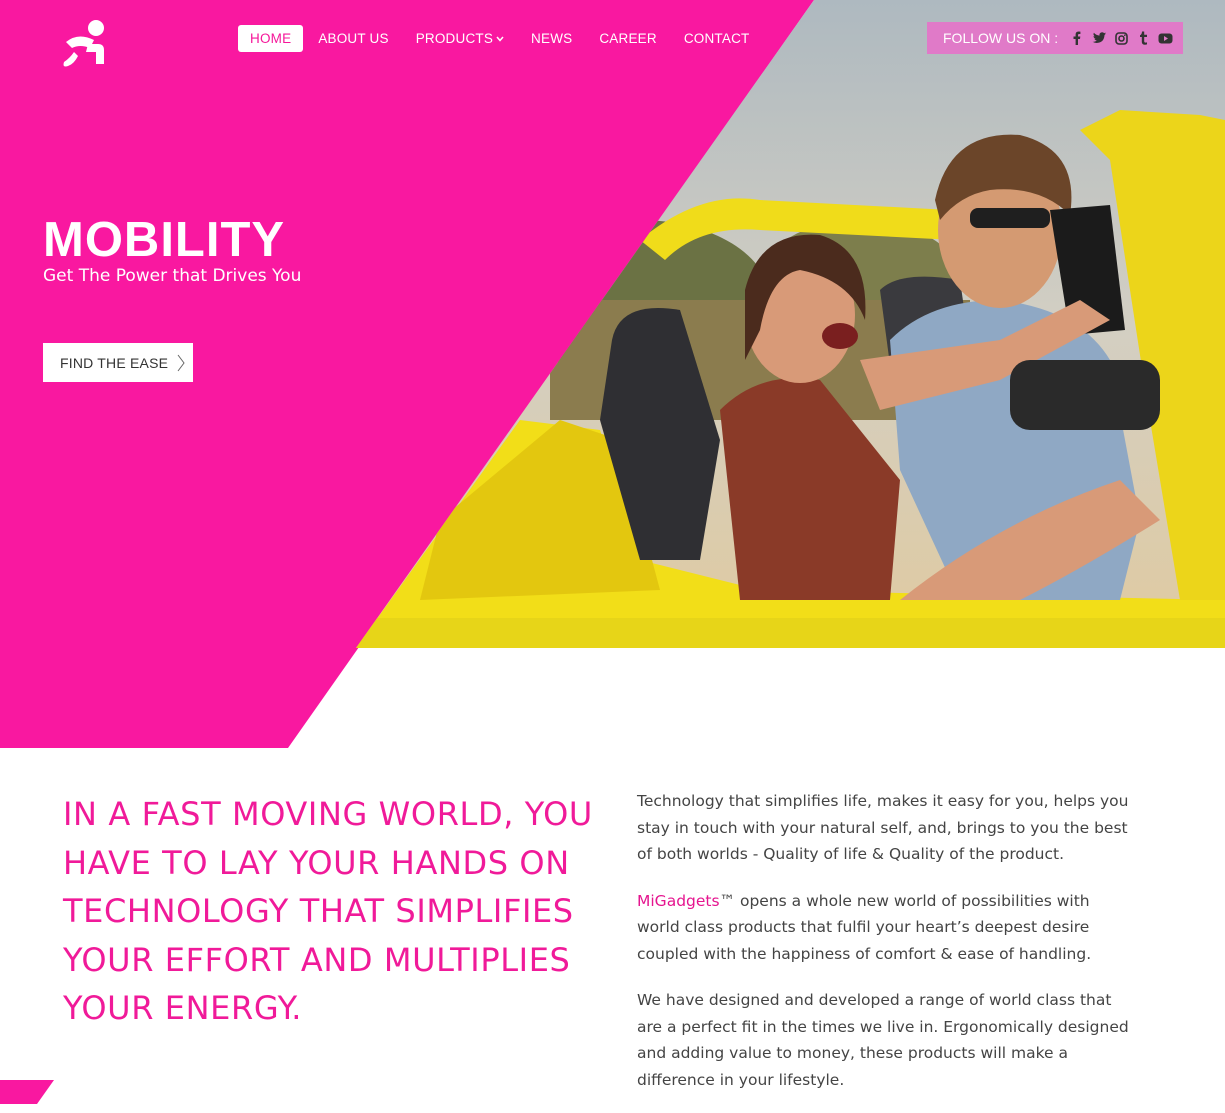 Image resolution: width=1225 pixels, height=1113 pixels. Describe the element at coordinates (1165, 38) in the screenshot. I see `youtube-icon` at that location.